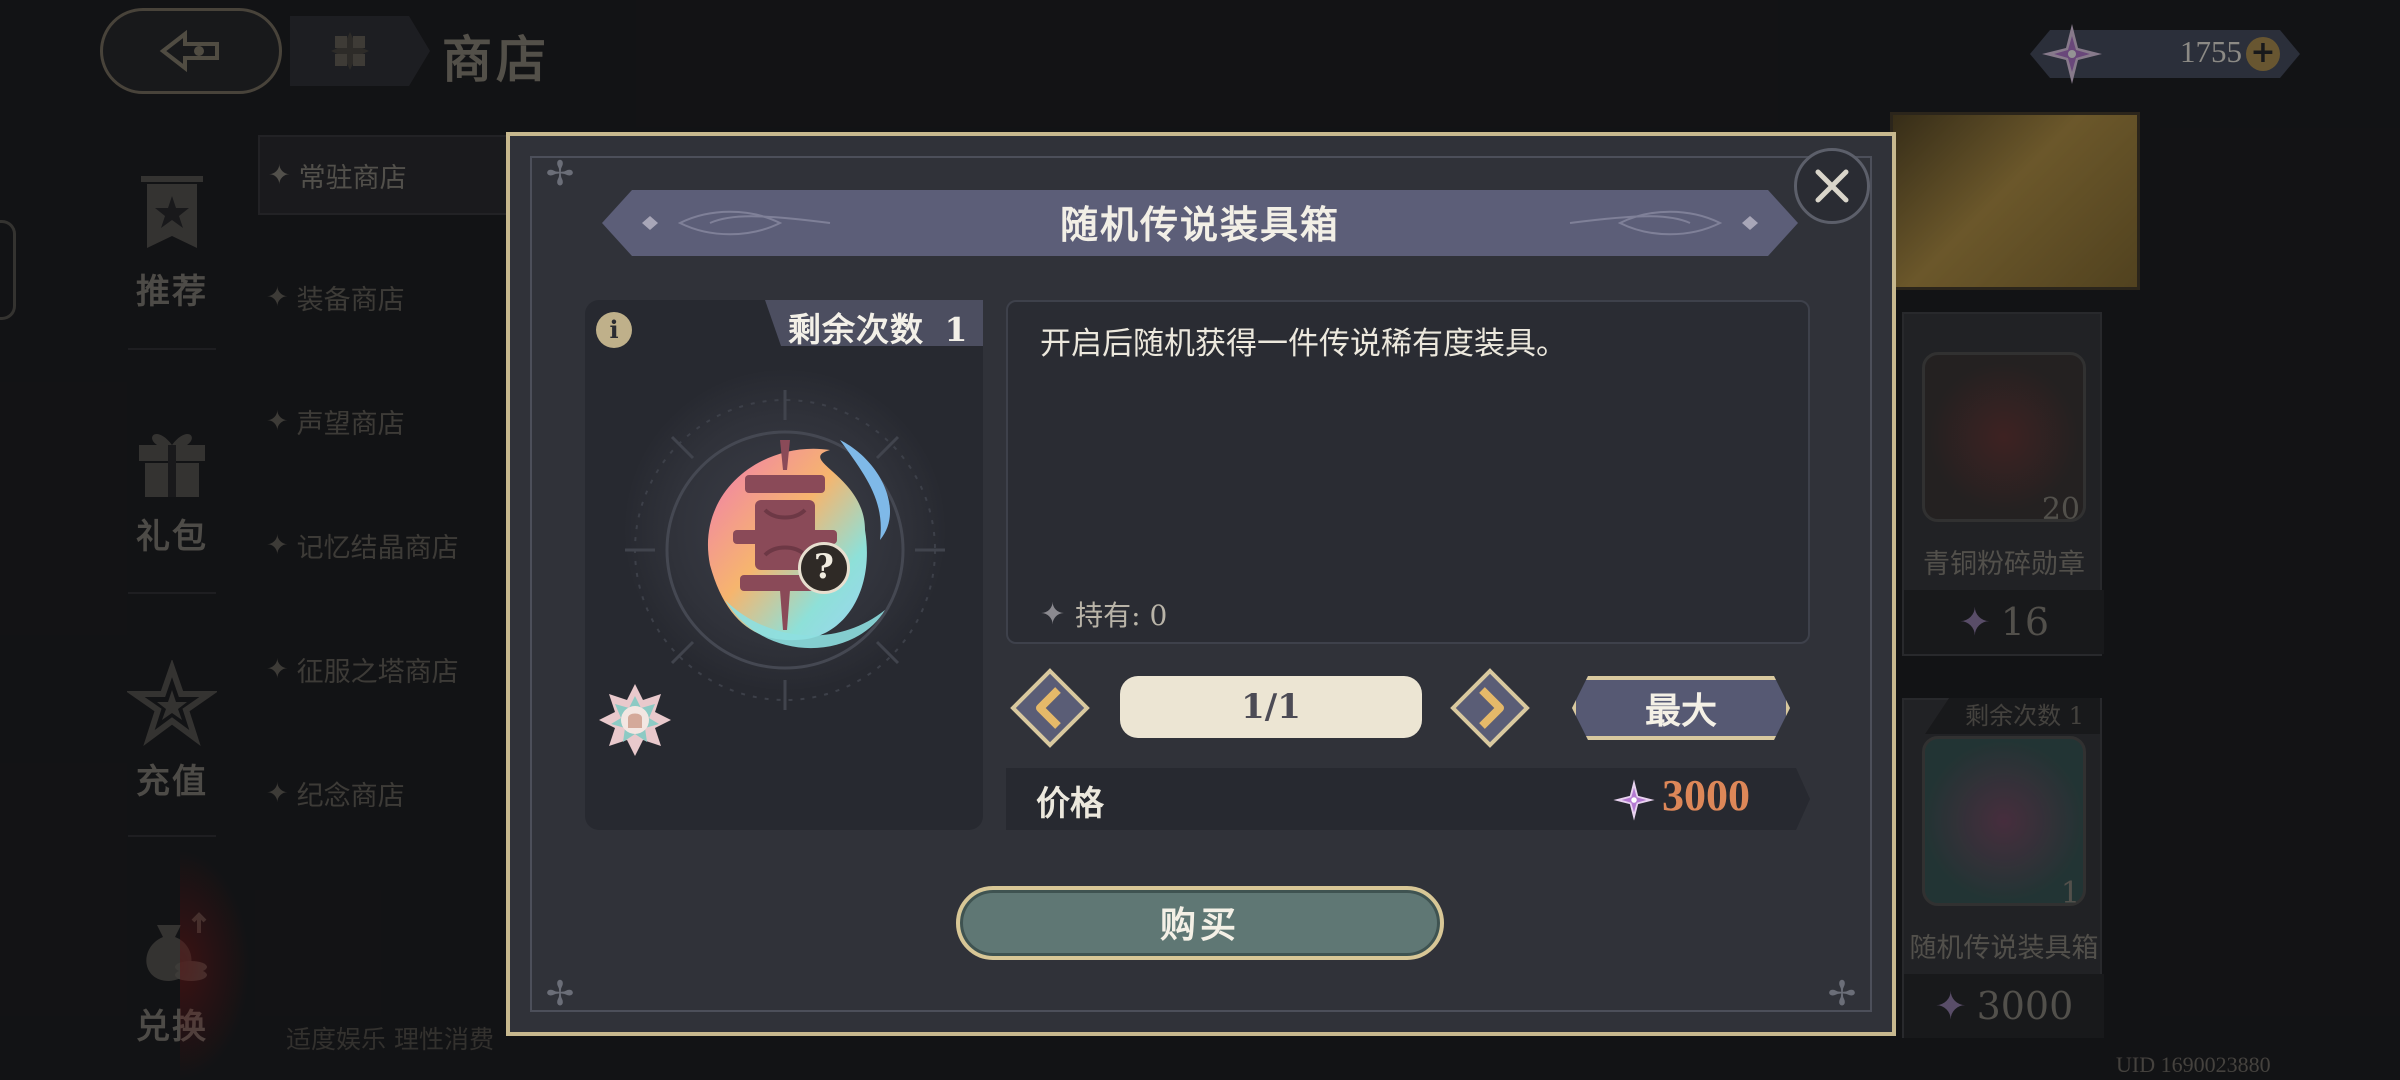  Describe the element at coordinates (824, 568) in the screenshot. I see `unknown-item-badge: ?` at that location.